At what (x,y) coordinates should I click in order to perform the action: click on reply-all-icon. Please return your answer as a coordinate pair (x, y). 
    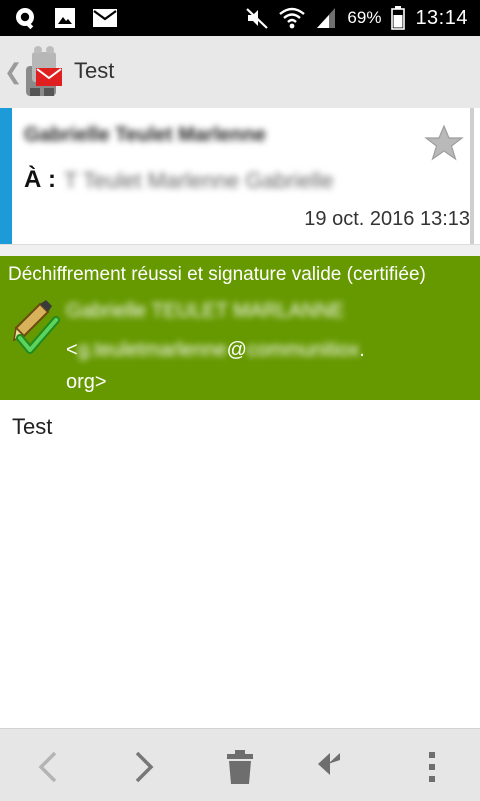
    Looking at the image, I should click on (340, 767).